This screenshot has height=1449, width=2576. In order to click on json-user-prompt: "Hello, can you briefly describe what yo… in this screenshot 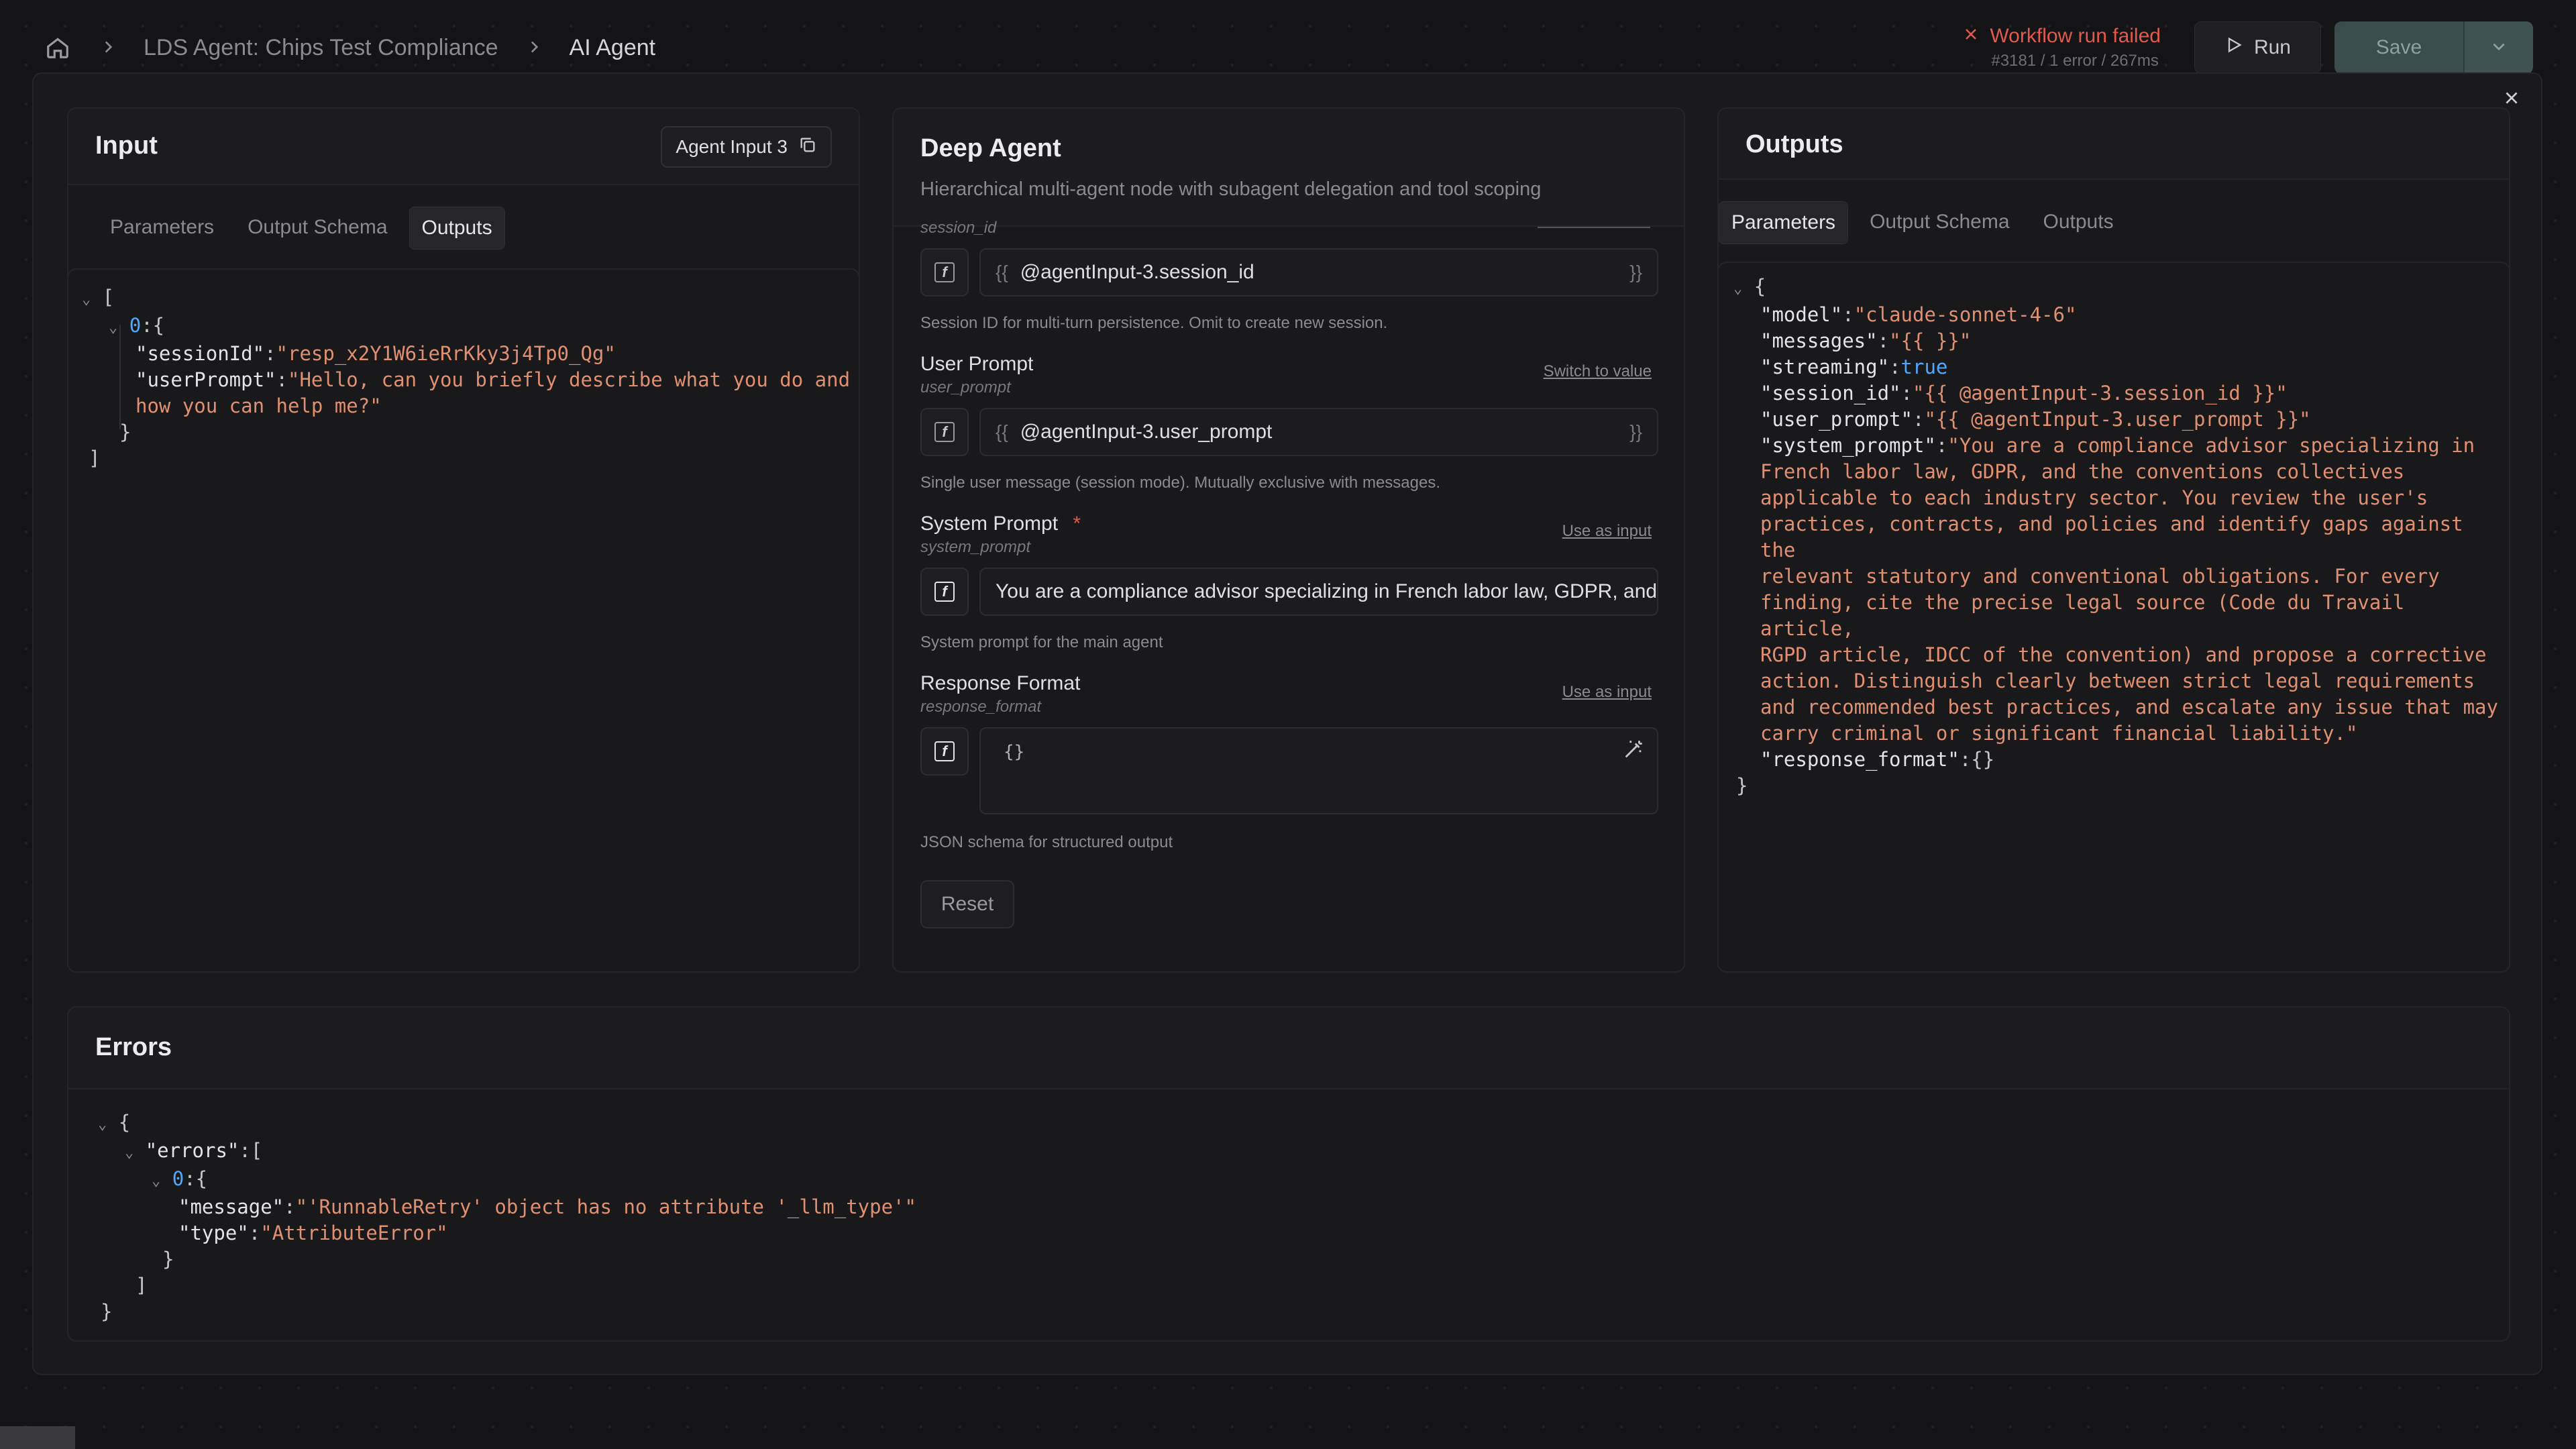, I will do `click(569, 379)`.